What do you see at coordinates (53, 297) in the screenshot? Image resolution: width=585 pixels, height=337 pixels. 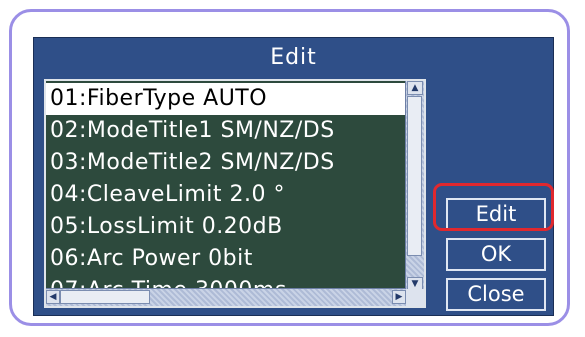 I see `arrow-left-icon: ◀` at bounding box center [53, 297].